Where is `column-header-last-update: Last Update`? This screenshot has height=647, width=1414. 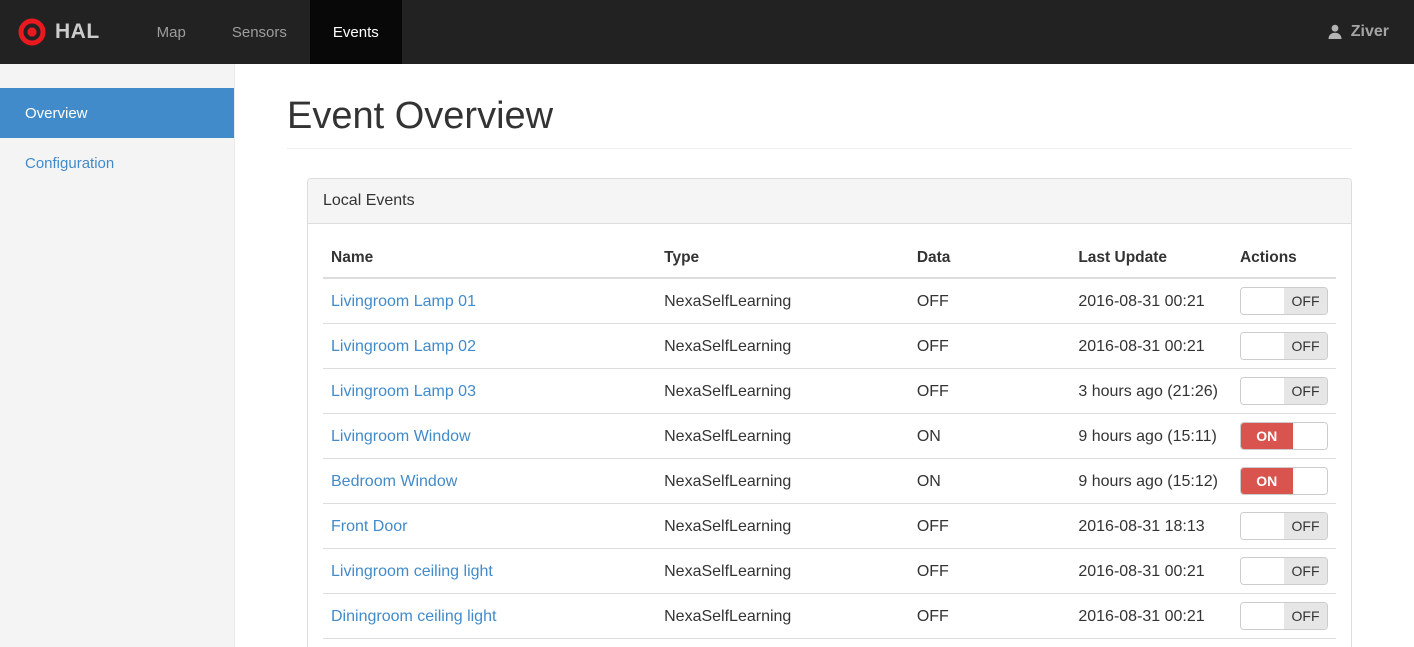 column-header-last-update: Last Update is located at coordinates (1151, 259).